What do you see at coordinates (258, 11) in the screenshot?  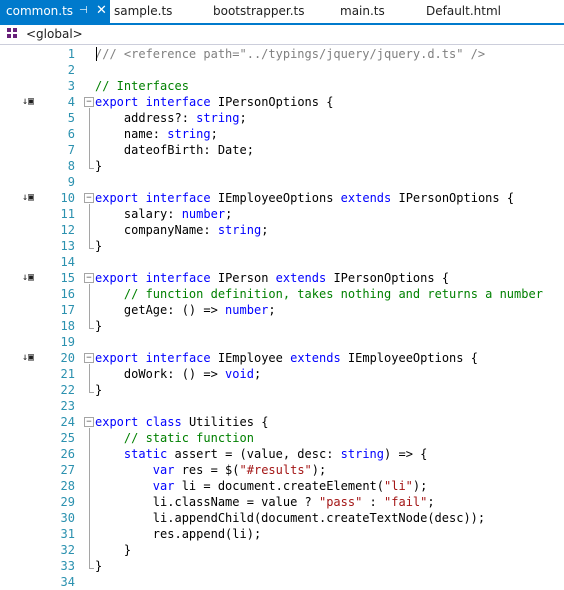 I see `tab-bootstrapper-ts: bootstrapper.ts` at bounding box center [258, 11].